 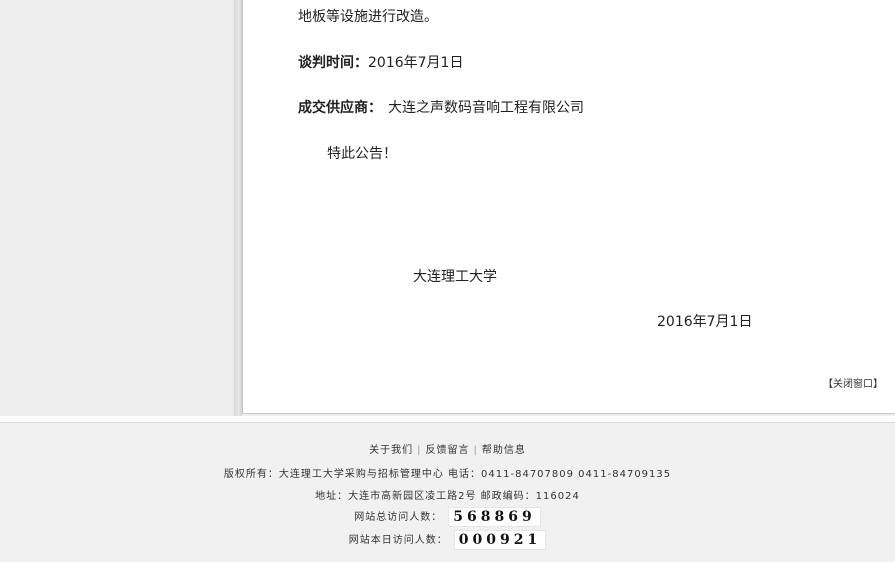 I want to click on signature-date: 2016年7月1日, so click(x=705, y=322).